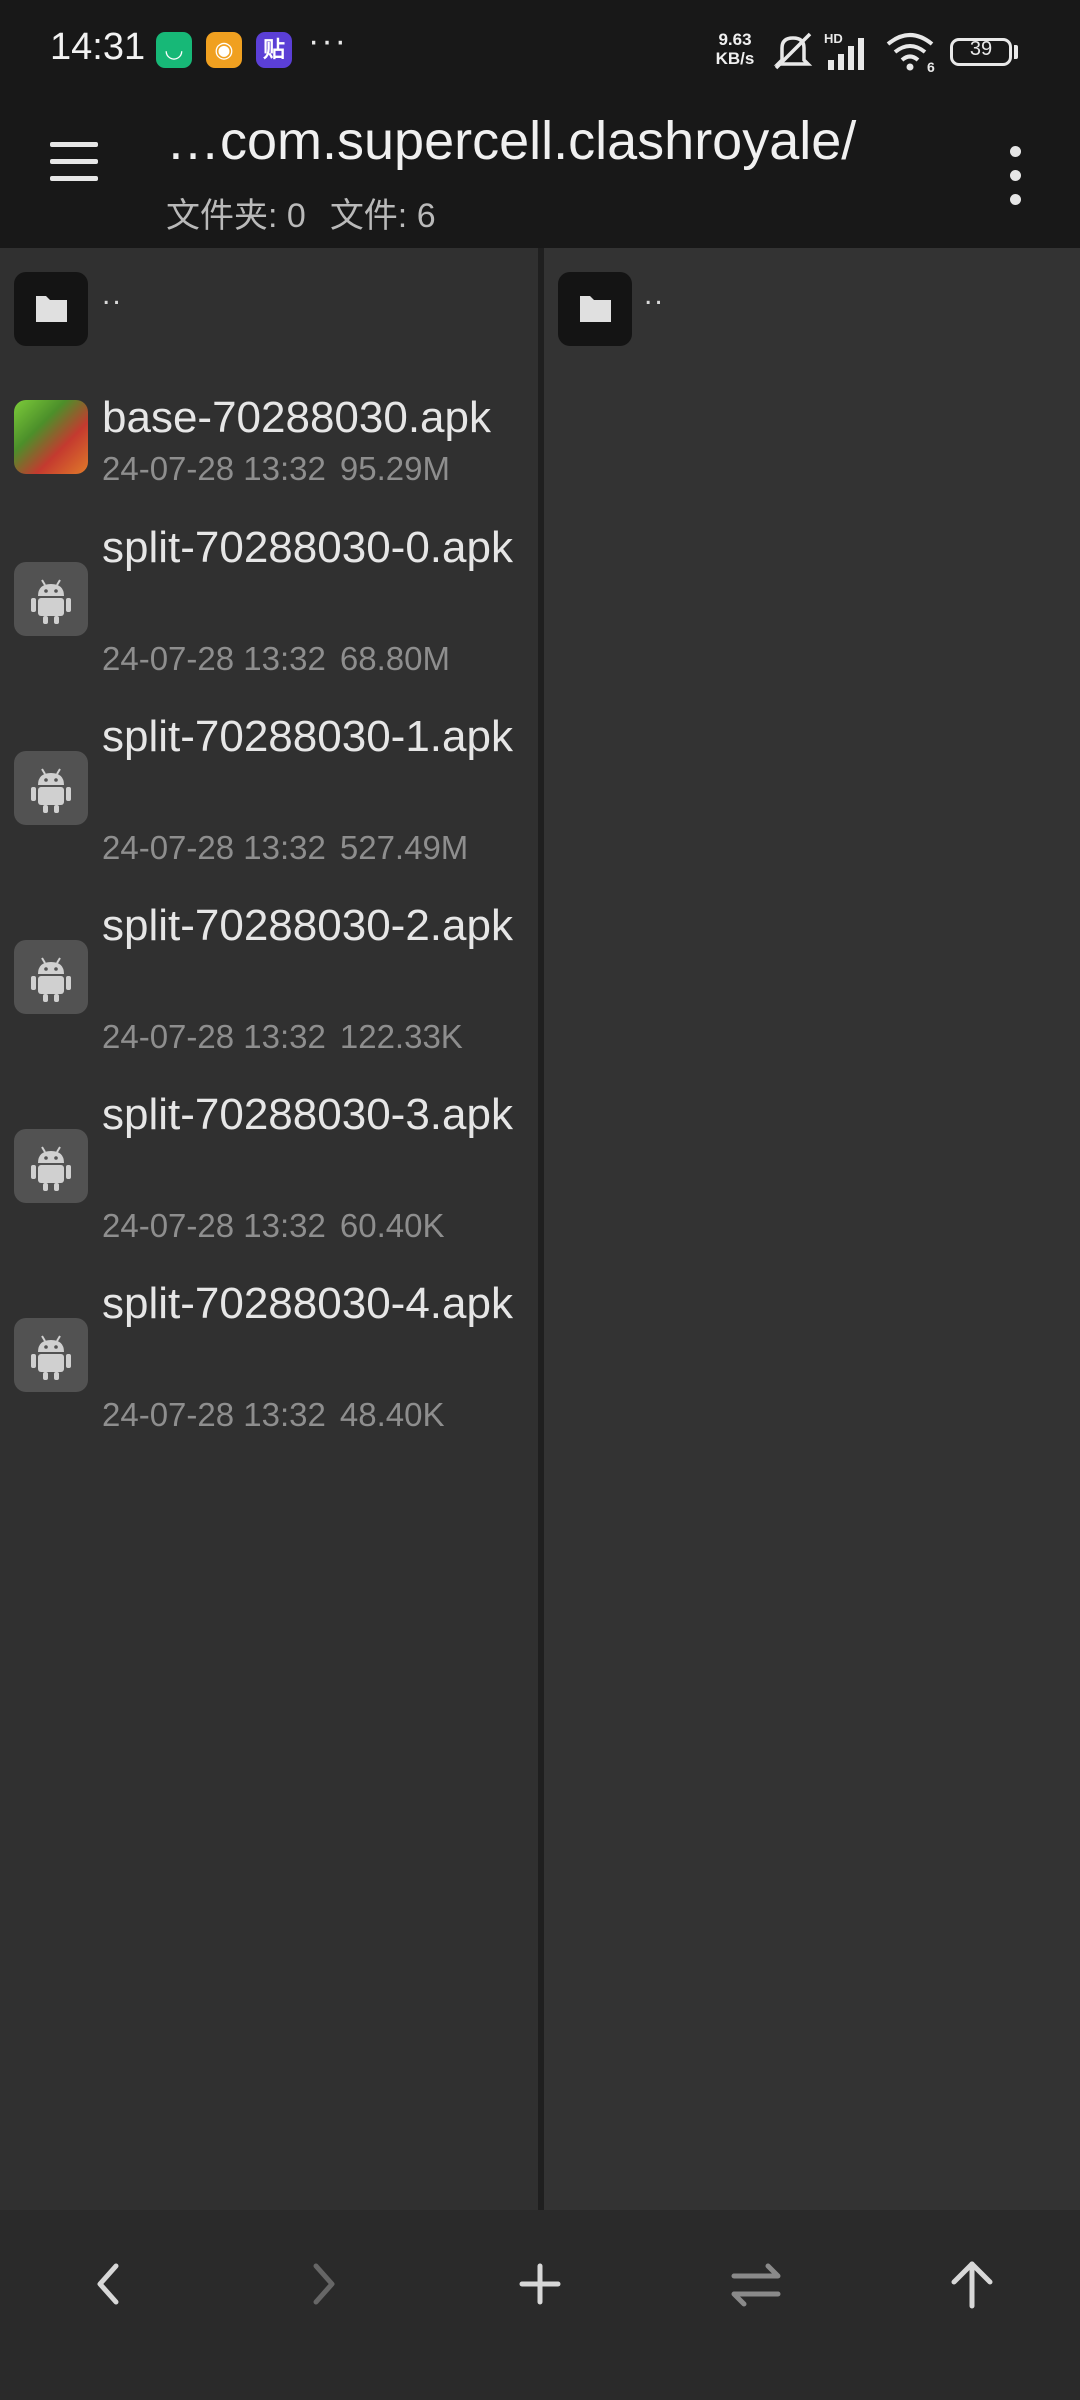  I want to click on wifi-icon: 6, so click(910, 53).